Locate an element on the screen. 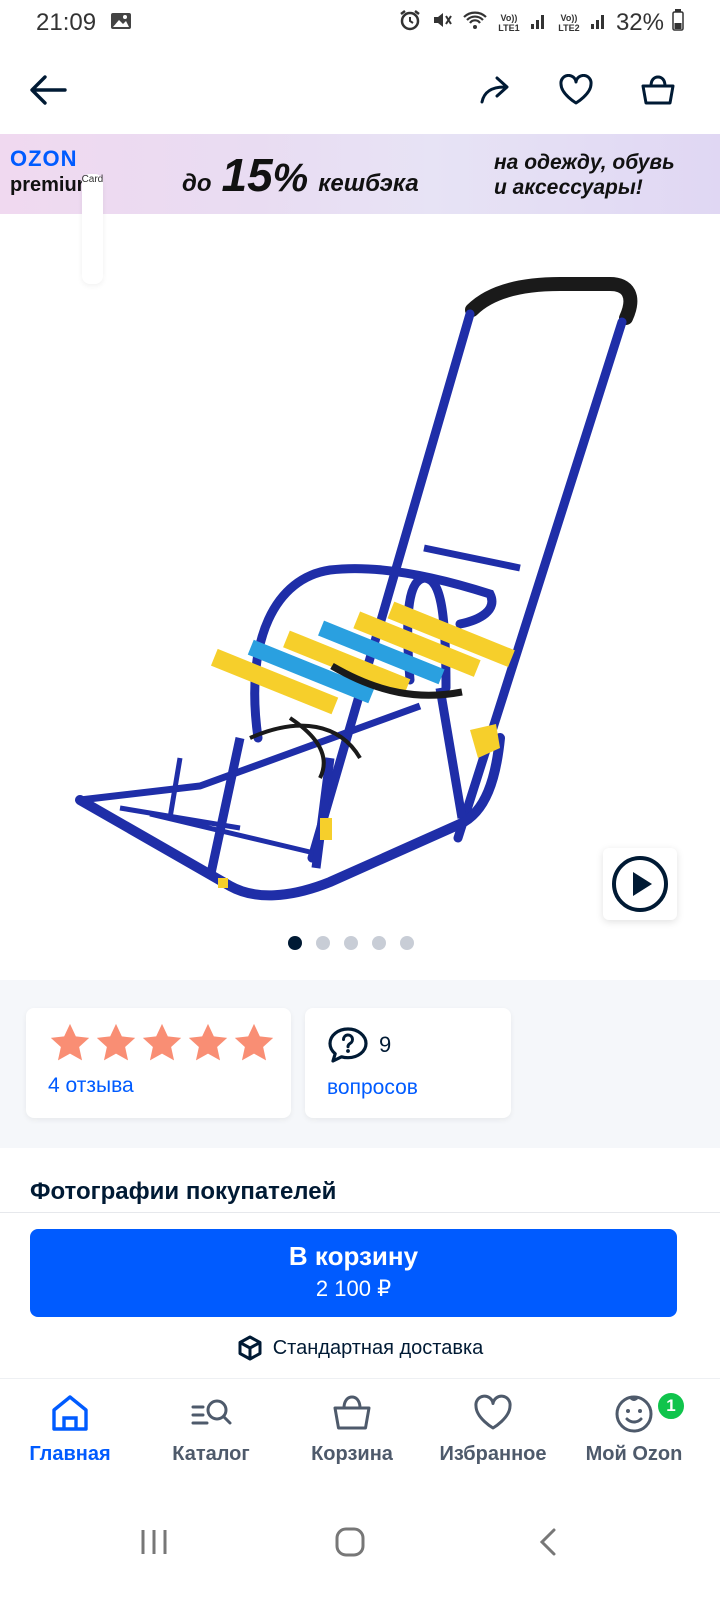 This screenshot has width=720, height=1600. note-line-2: и аксессуары! is located at coordinates (568, 187).